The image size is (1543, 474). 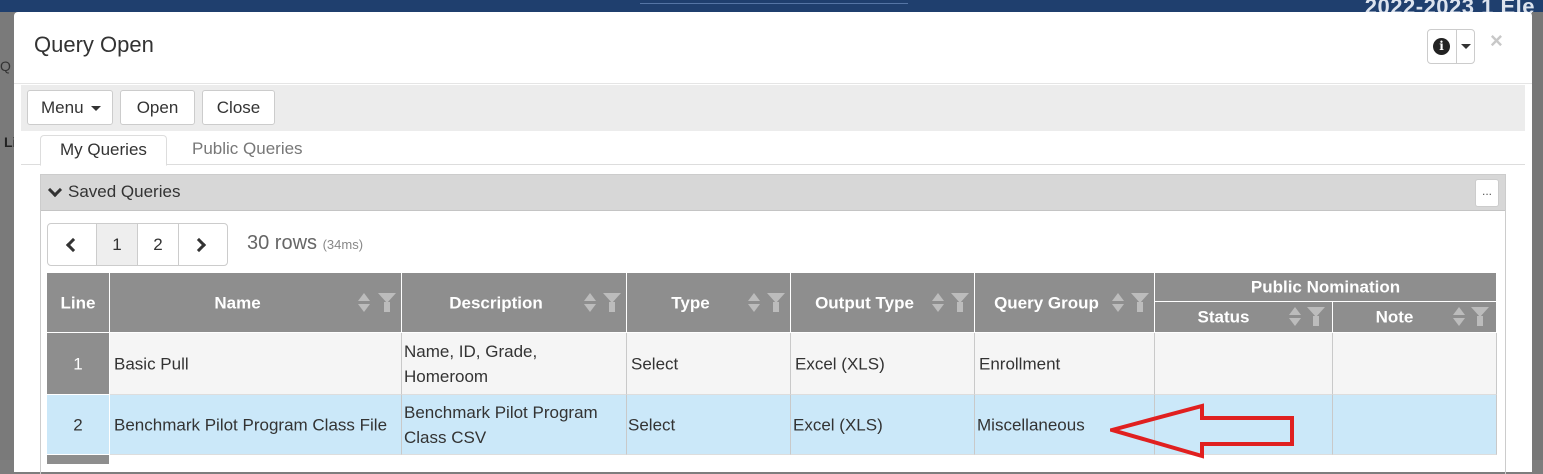 I want to click on info-dropdown-button: i, so click(x=1451, y=46).